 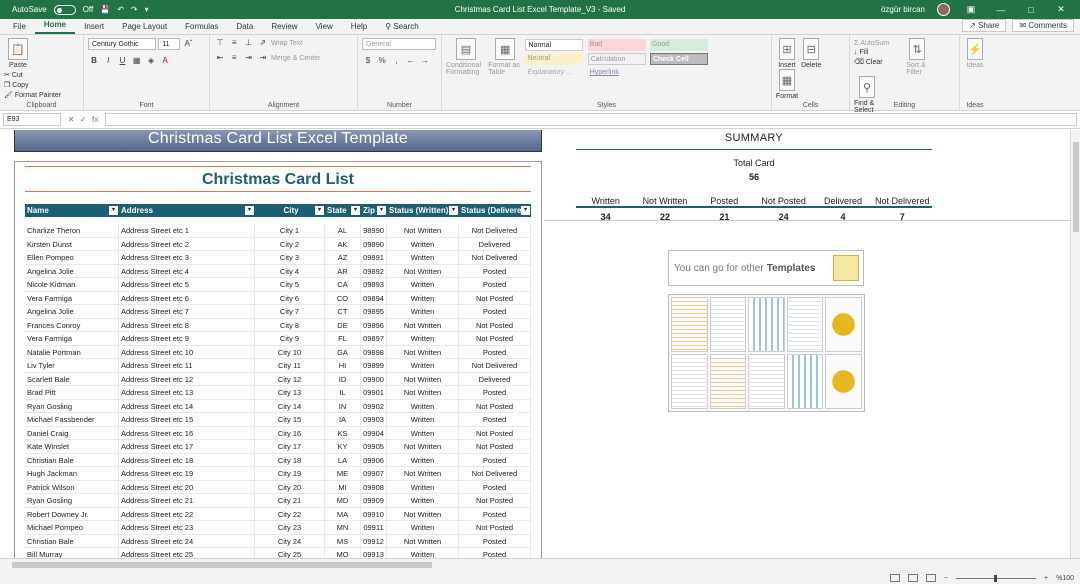 What do you see at coordinates (374, 210) in the screenshot?
I see `col-zip: Zip ▾` at bounding box center [374, 210].